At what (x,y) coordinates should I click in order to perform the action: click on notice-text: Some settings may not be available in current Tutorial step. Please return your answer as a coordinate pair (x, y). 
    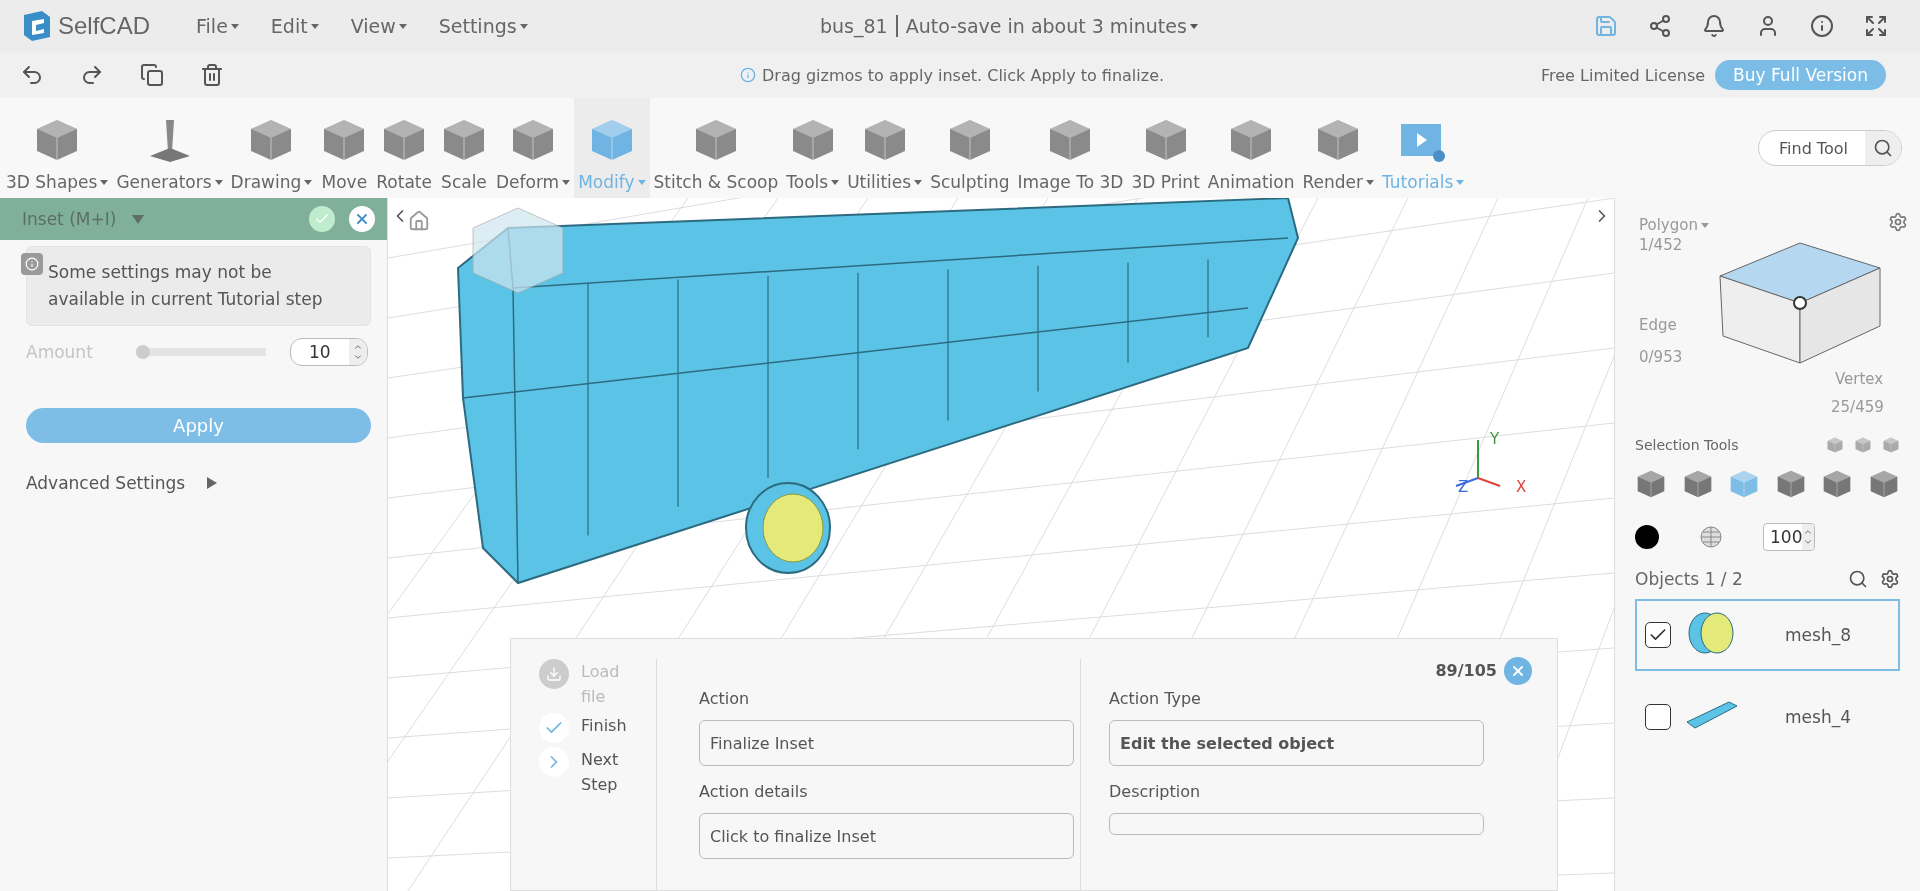
    Looking at the image, I should click on (185, 285).